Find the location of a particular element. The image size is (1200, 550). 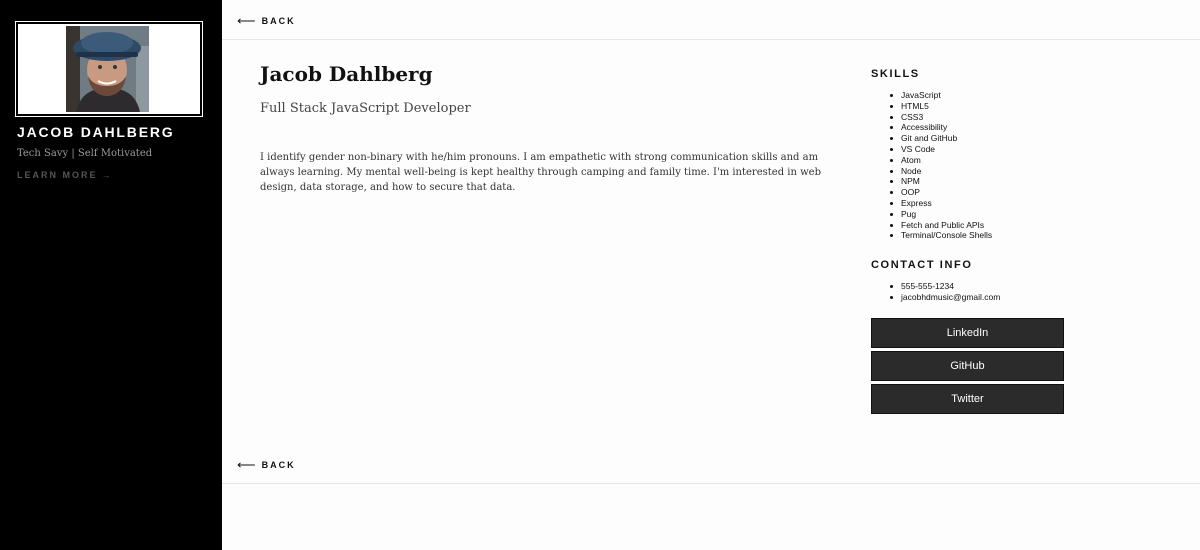

contact-phone: 555-555-1234 is located at coordinates (1001, 286).